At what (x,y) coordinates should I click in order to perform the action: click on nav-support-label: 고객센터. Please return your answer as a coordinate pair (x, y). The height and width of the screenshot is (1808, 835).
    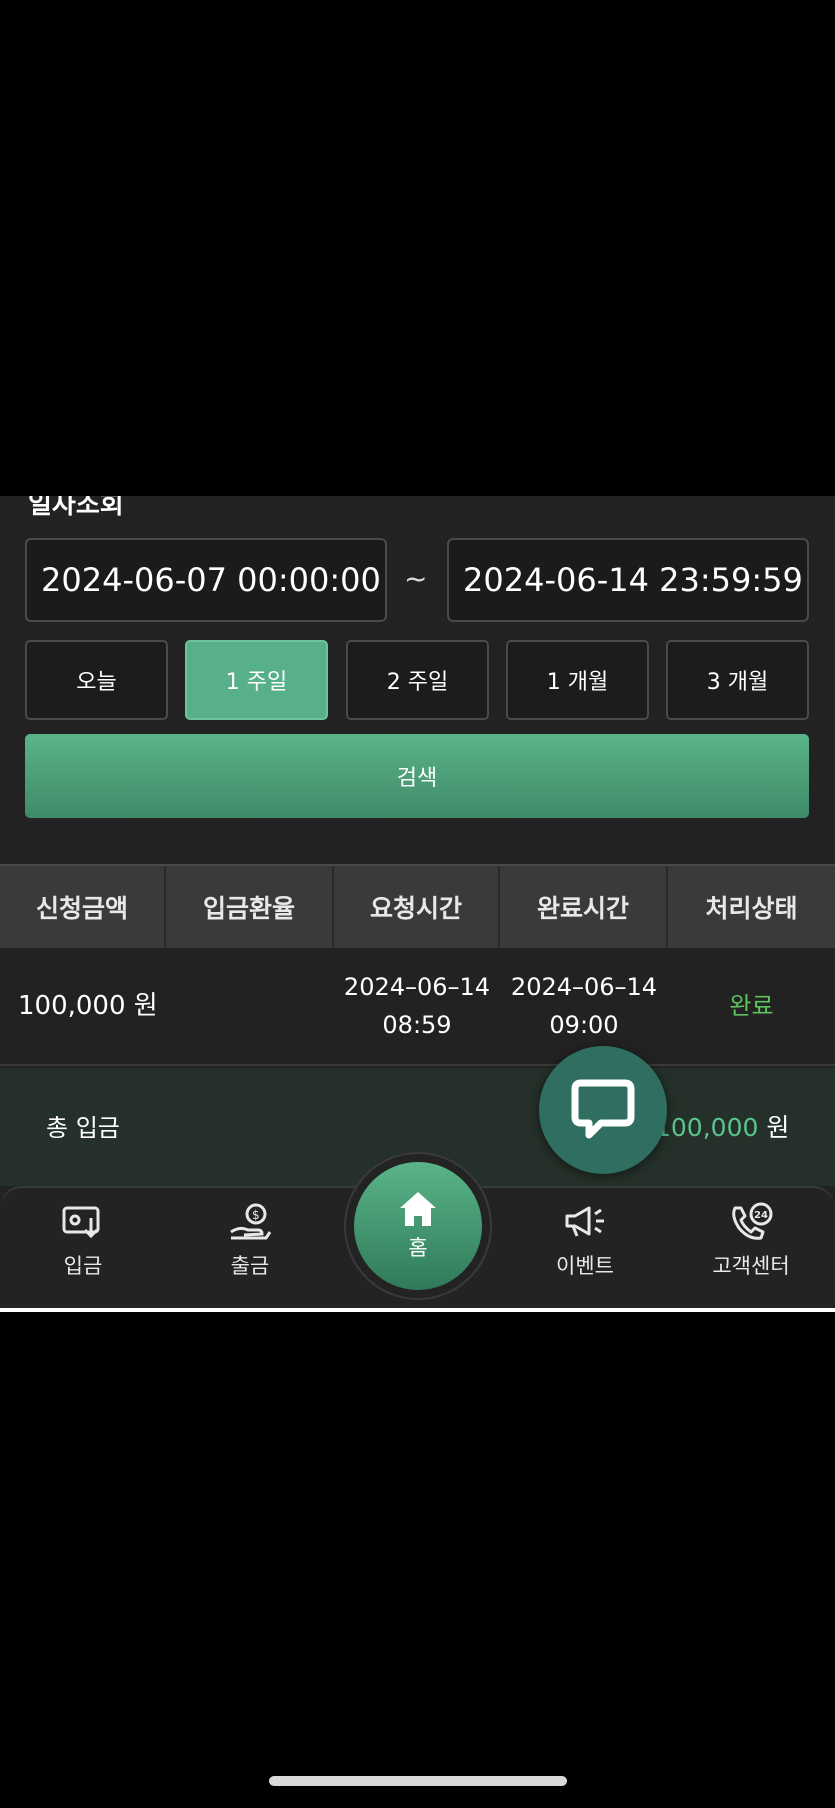
    Looking at the image, I should click on (751, 1266).